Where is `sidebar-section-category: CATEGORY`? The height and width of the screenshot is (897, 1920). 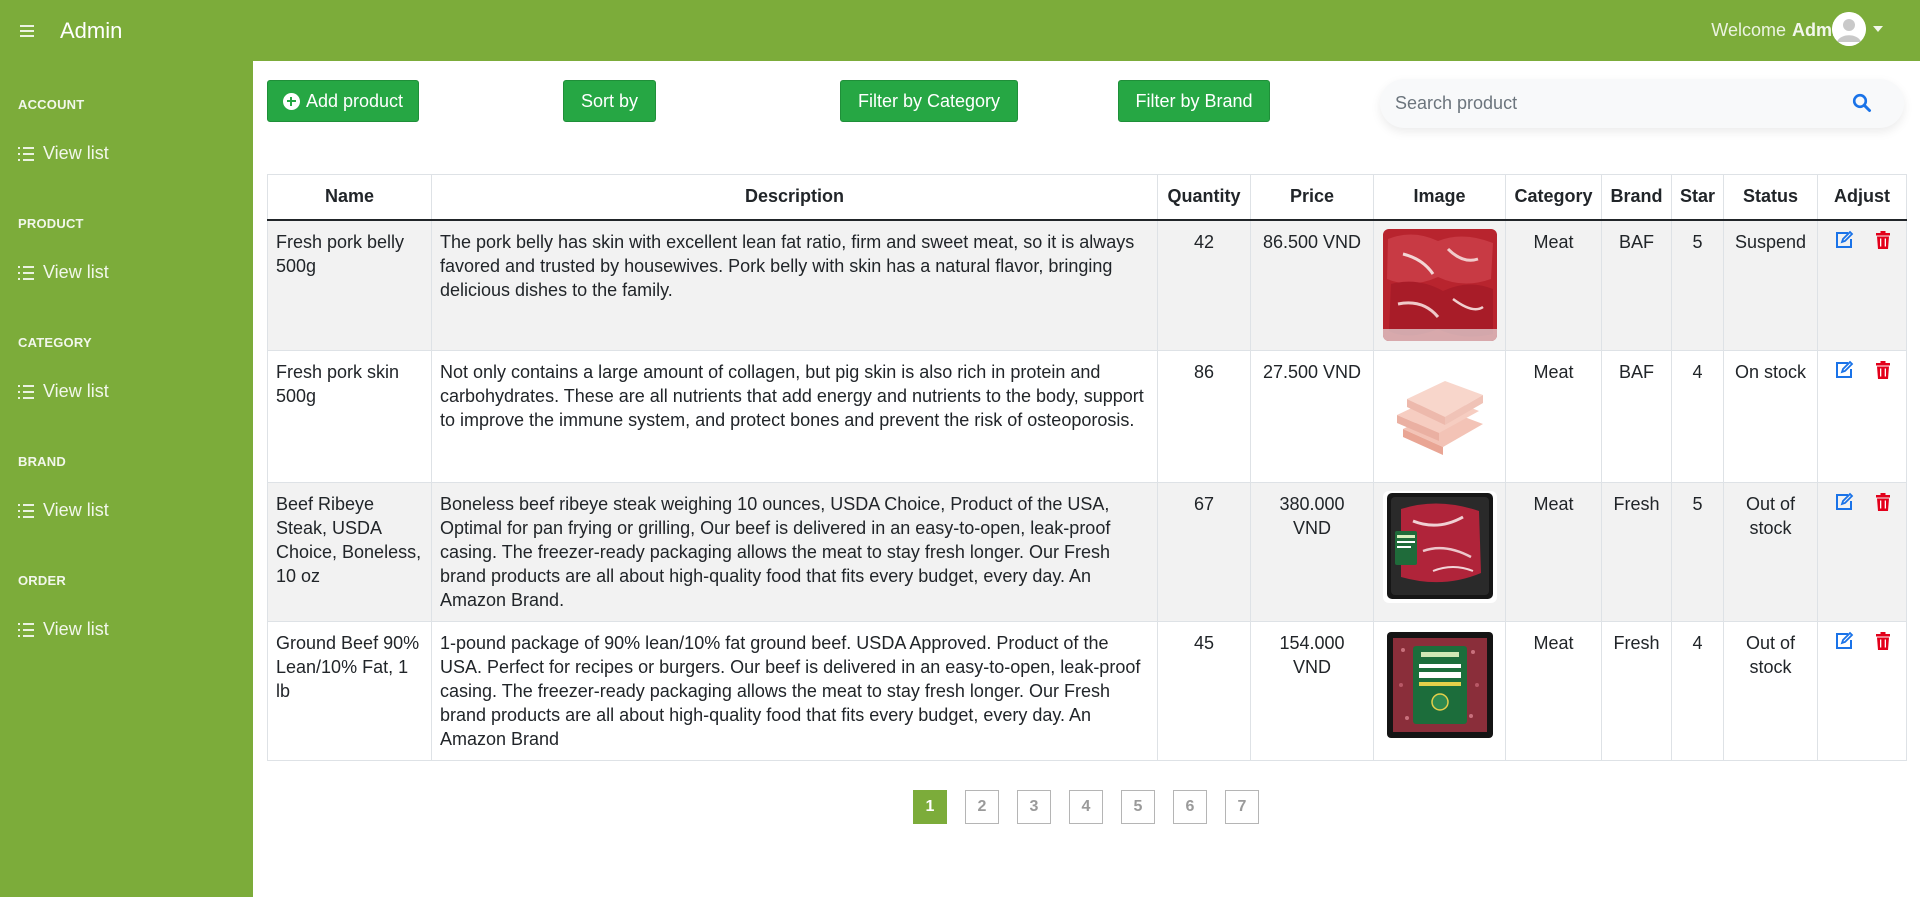
sidebar-section-category: CATEGORY is located at coordinates (55, 342).